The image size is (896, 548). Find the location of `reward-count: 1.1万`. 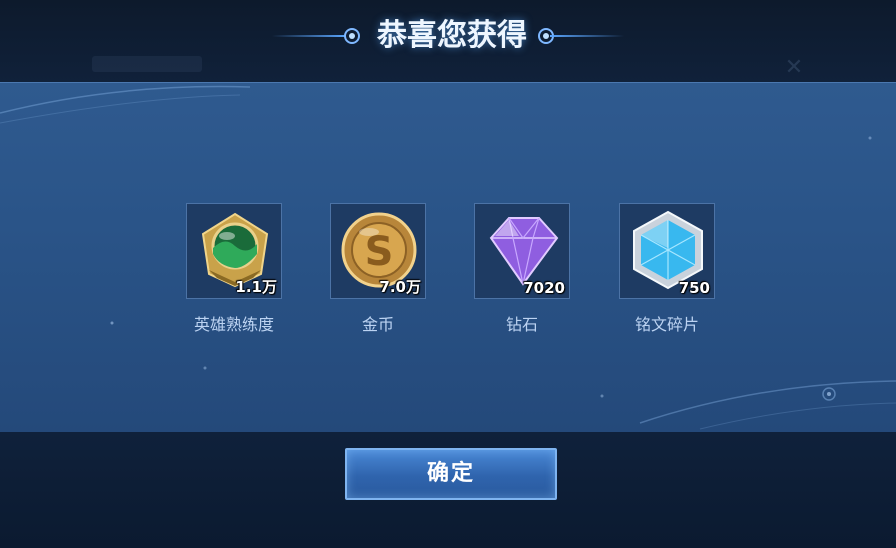

reward-count: 1.1万 is located at coordinates (256, 287).